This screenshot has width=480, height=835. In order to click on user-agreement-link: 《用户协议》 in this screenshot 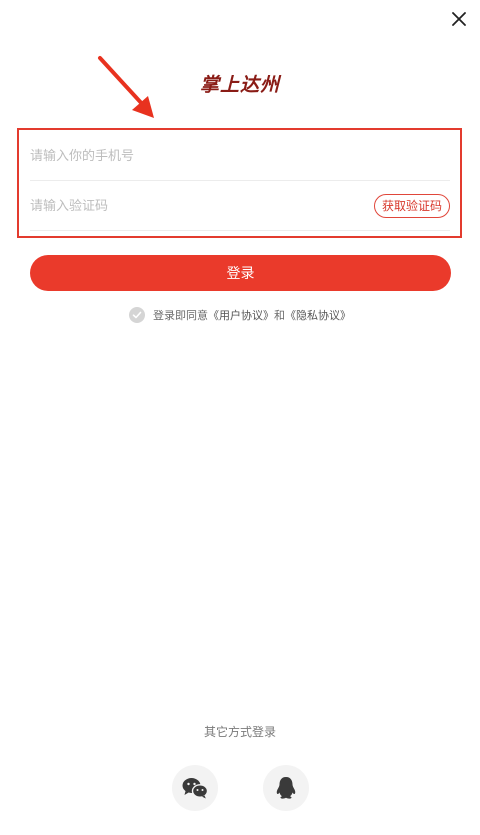, I will do `click(241, 315)`.